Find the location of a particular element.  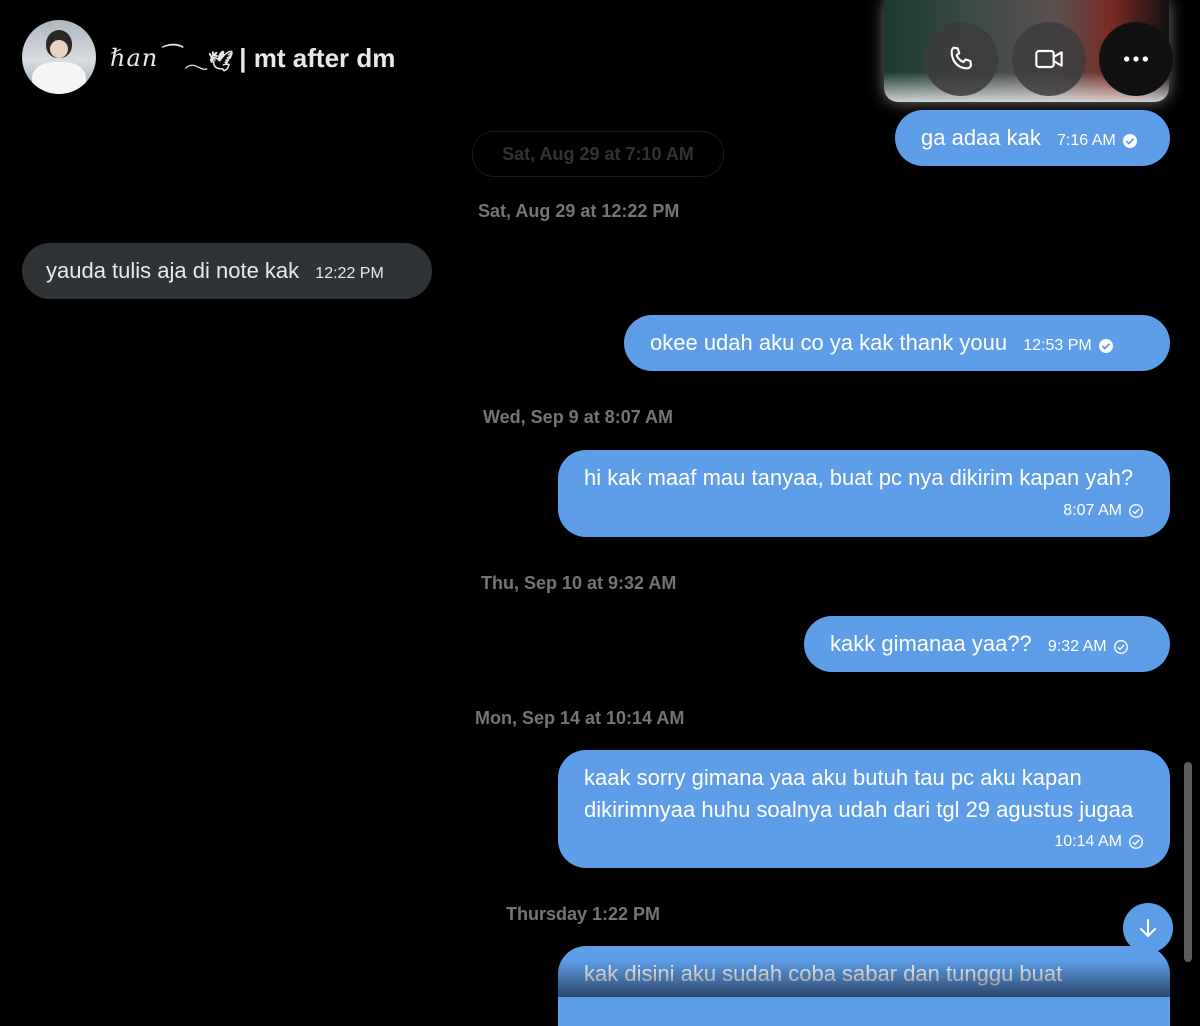

date-separator: Sat, Aug 29 at 12:22 PM is located at coordinates (579, 211).